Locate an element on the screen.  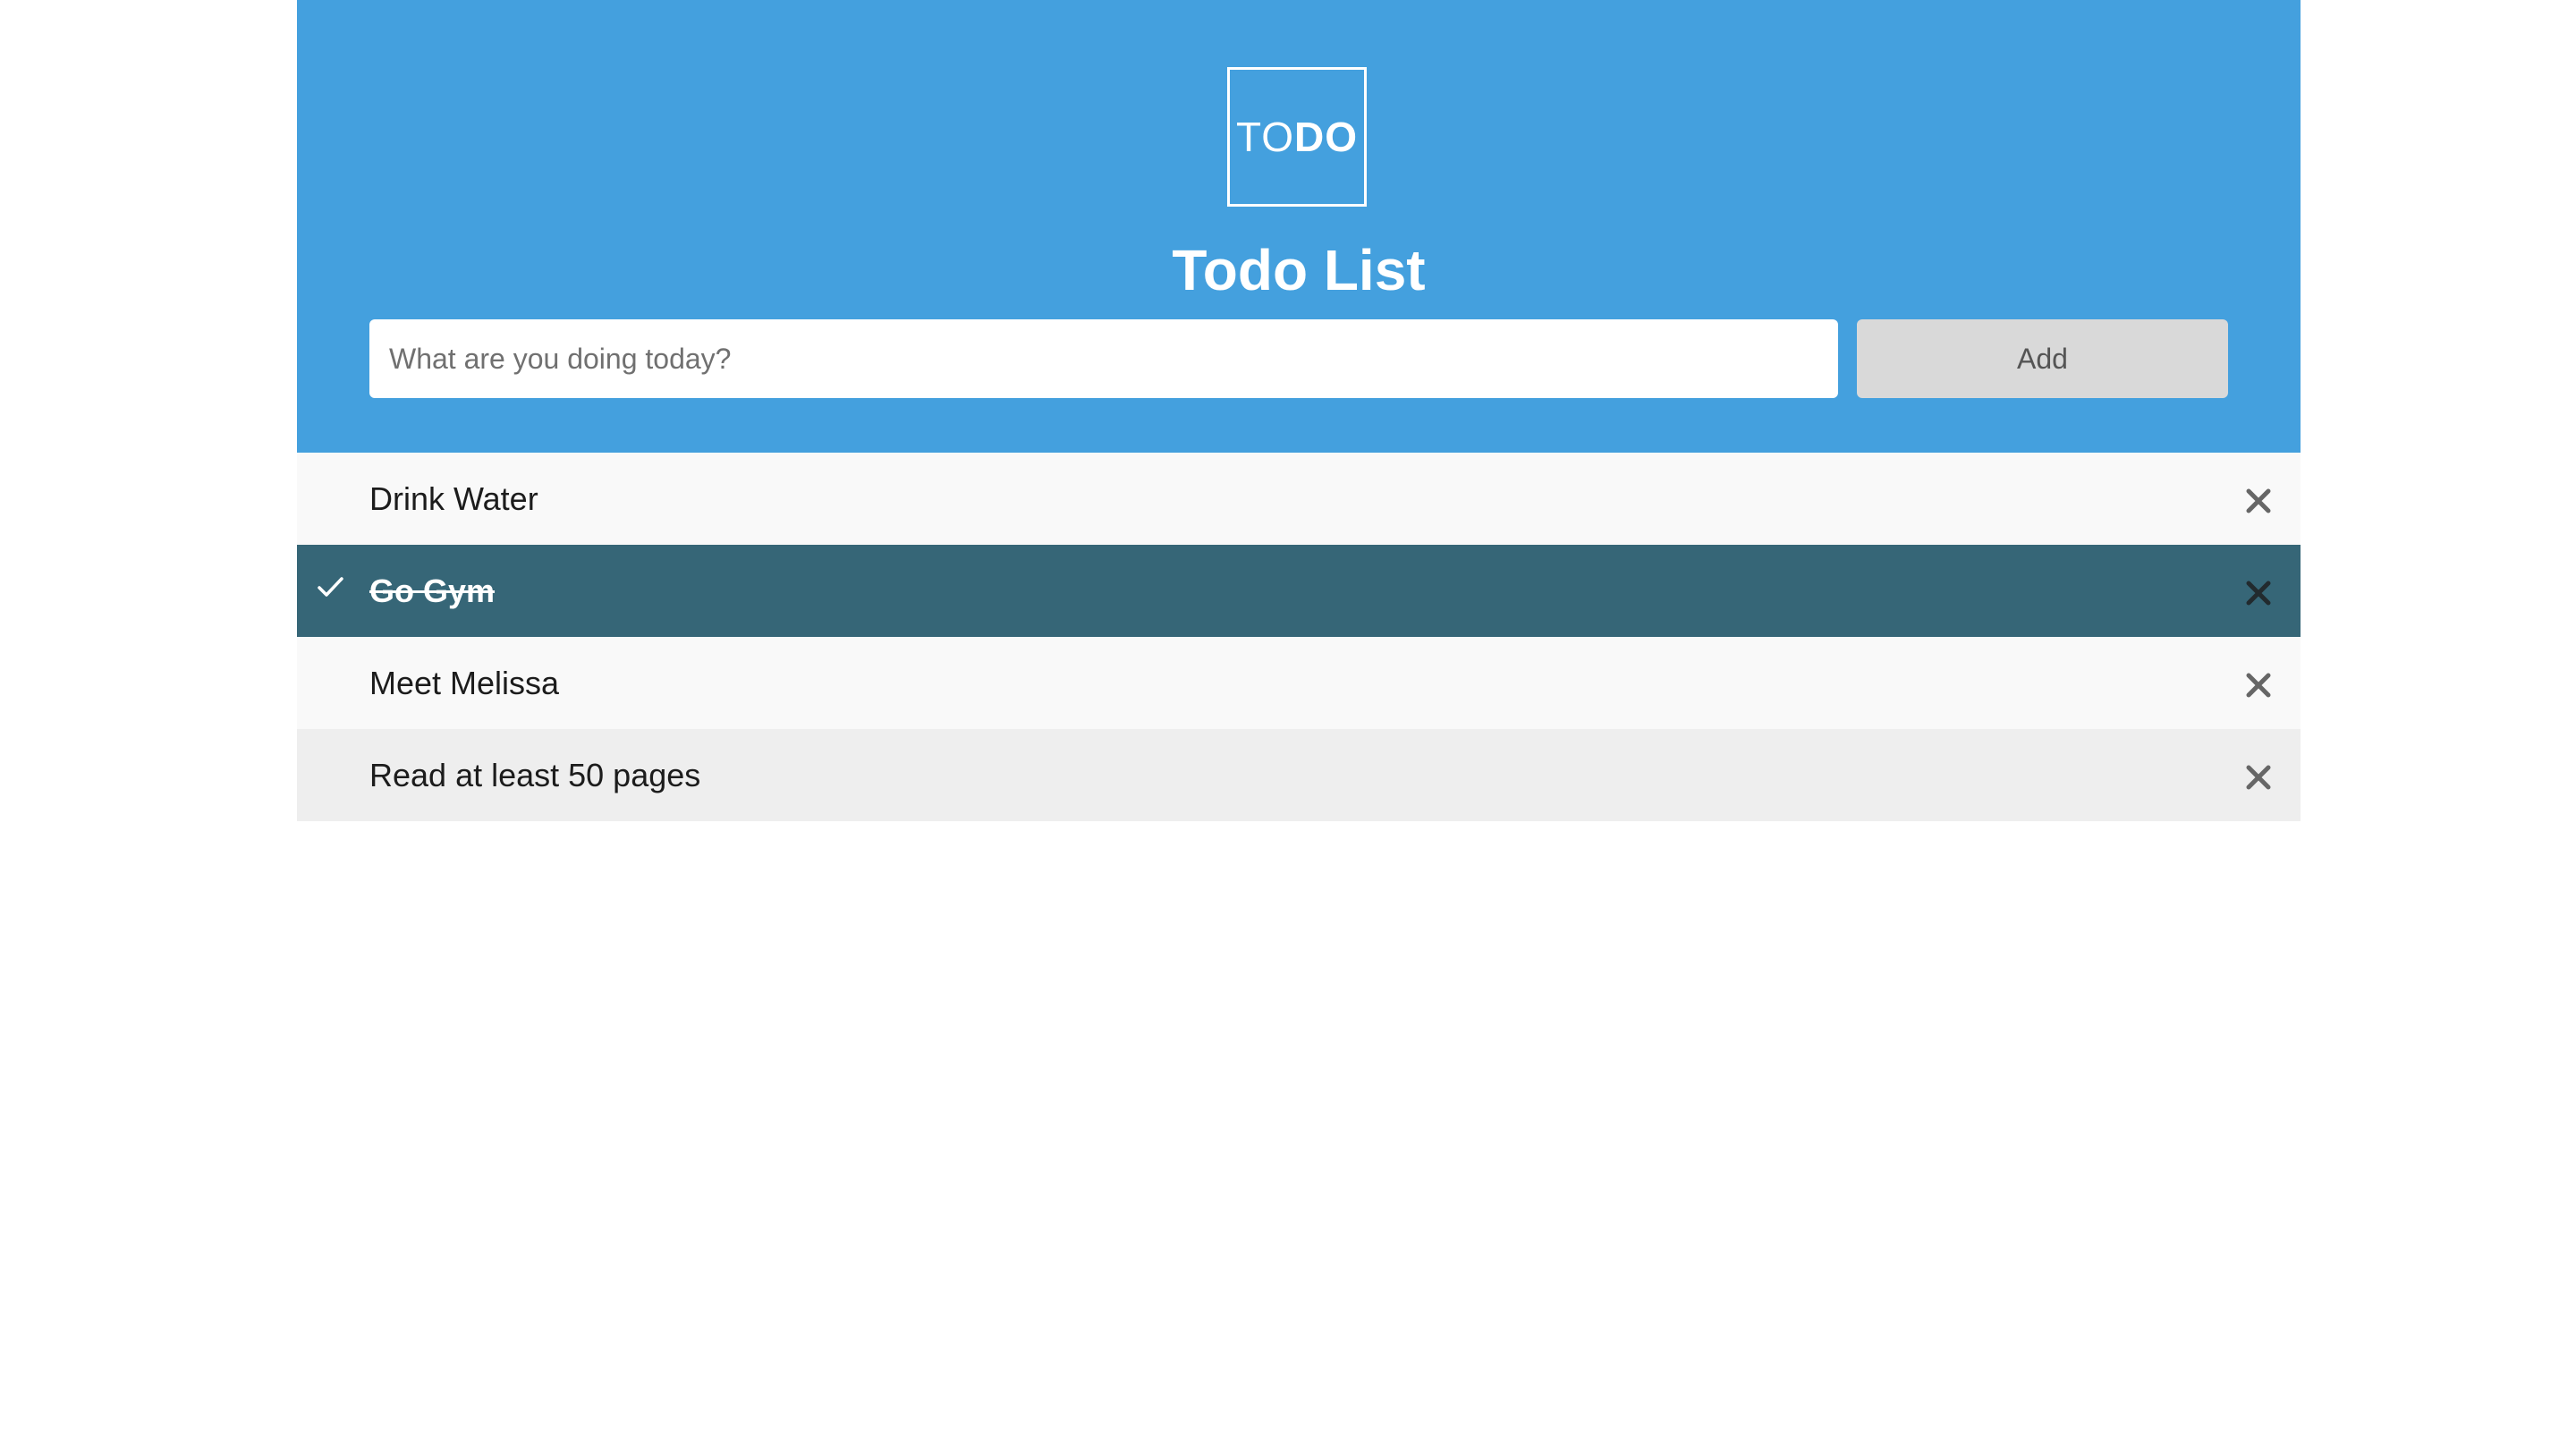
logo-text-do: DO is located at coordinates (1326, 137).